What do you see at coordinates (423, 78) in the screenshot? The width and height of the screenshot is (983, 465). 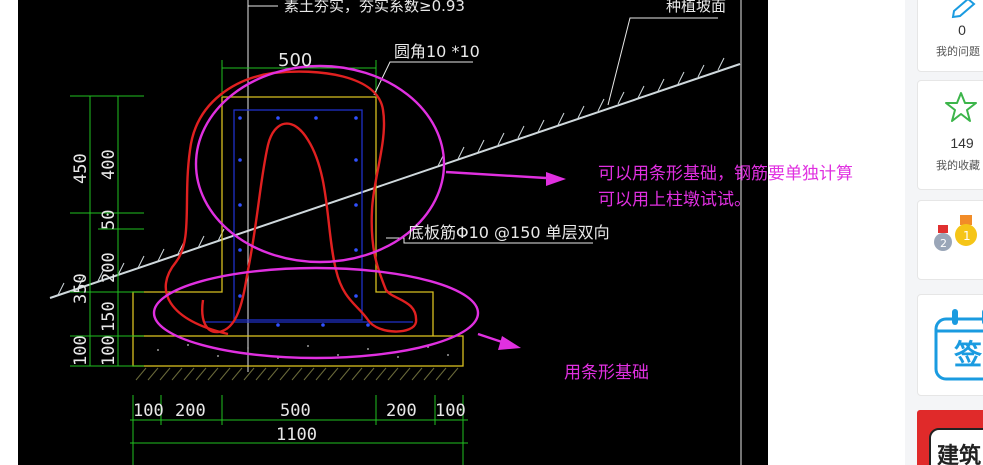 I see `fillet-leader` at bounding box center [423, 78].